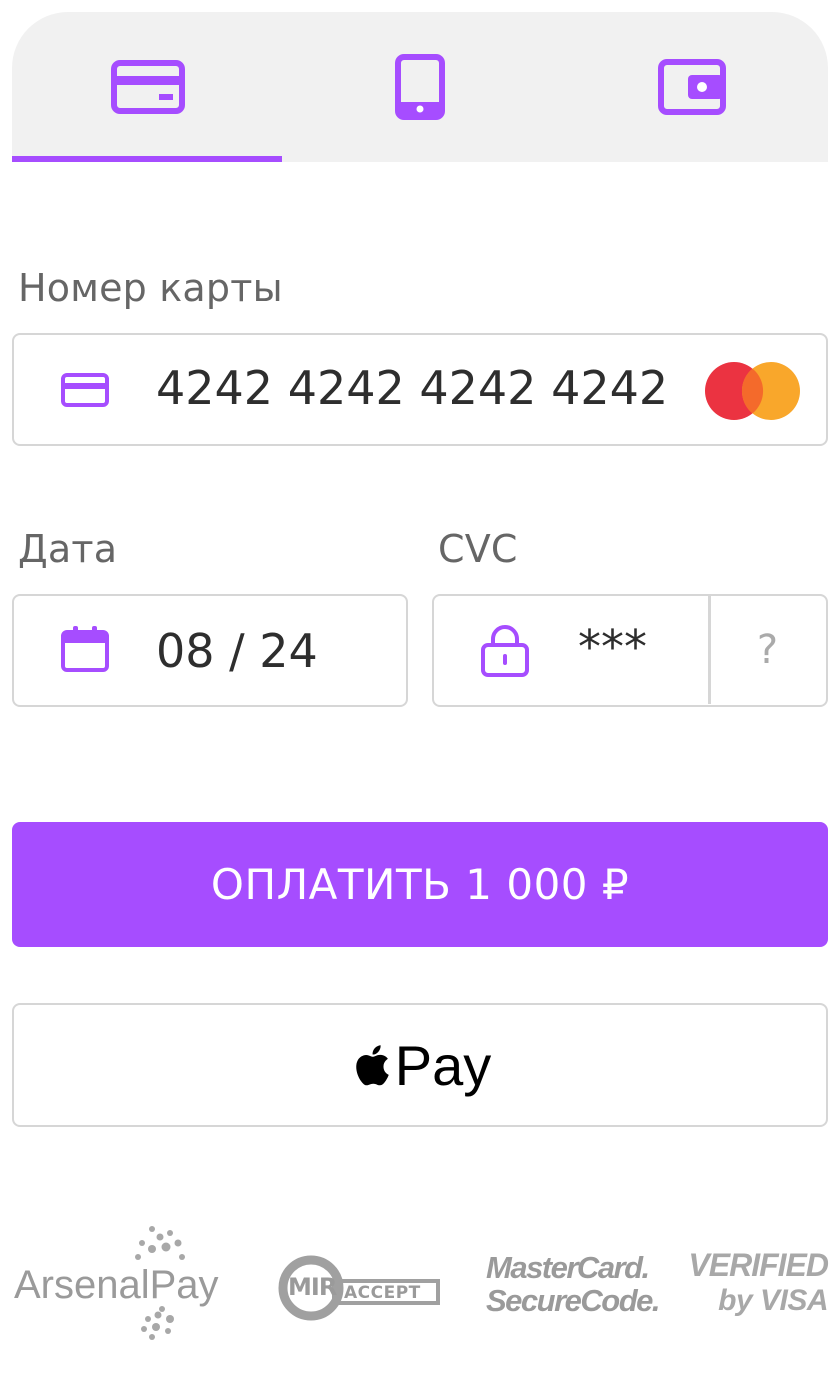  I want to click on card-number-field: 4242 4242 4242 4242, so click(420, 389).